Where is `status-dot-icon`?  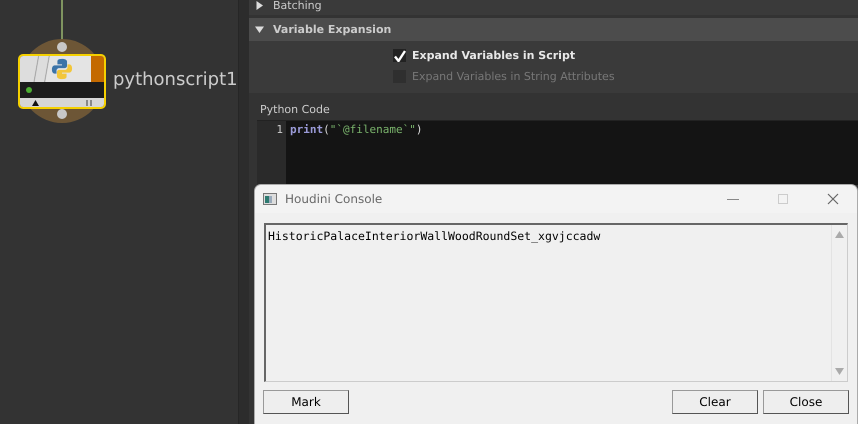 status-dot-icon is located at coordinates (29, 90).